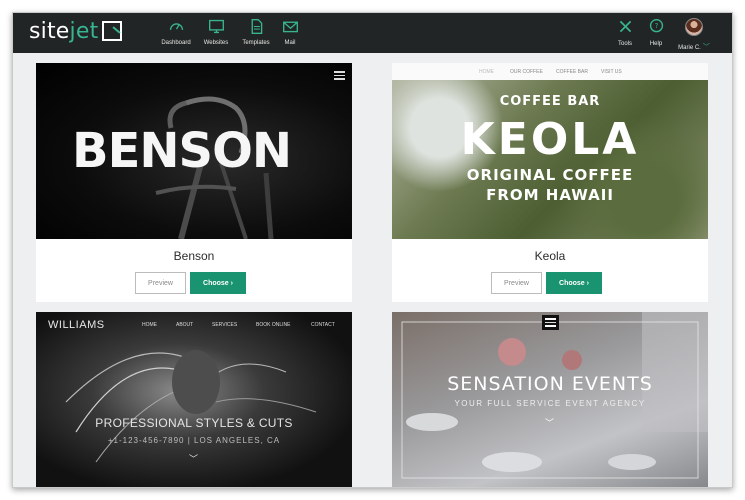  Describe the element at coordinates (656, 44) in the screenshot. I see `nav-help-label: Help` at that location.